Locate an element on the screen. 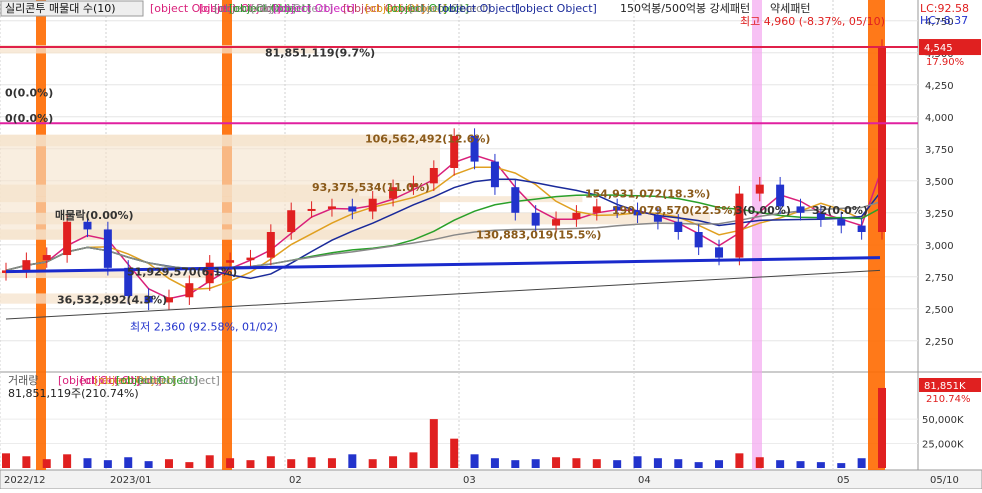 This screenshot has width=982, height=493. date-tick-label: 05 is located at coordinates (843, 480).